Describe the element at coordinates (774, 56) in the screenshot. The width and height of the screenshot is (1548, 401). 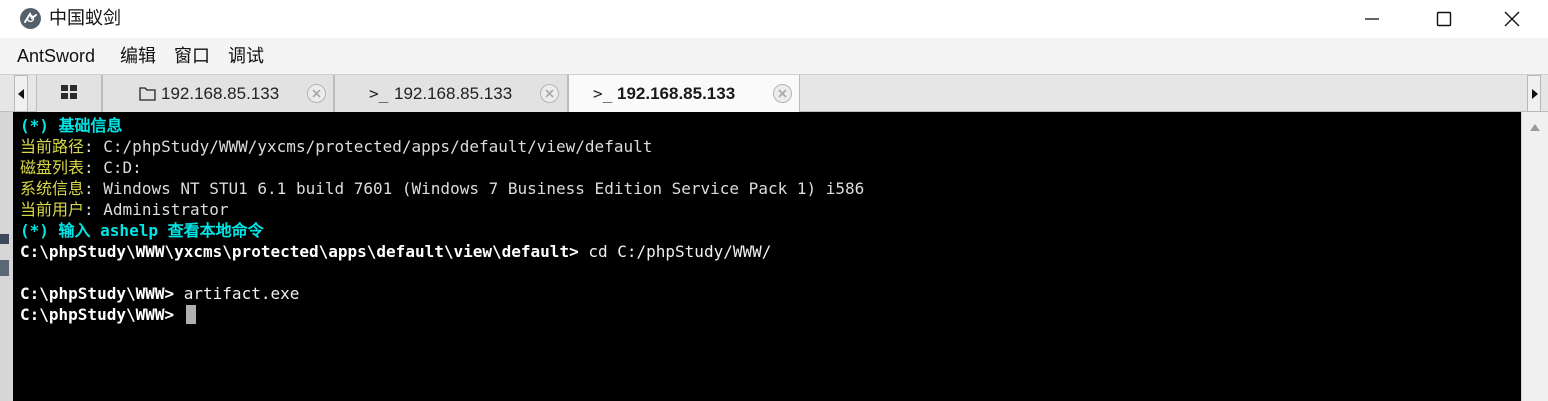
I see `menu-bar: AntSword 编辑 窗口 调试` at that location.